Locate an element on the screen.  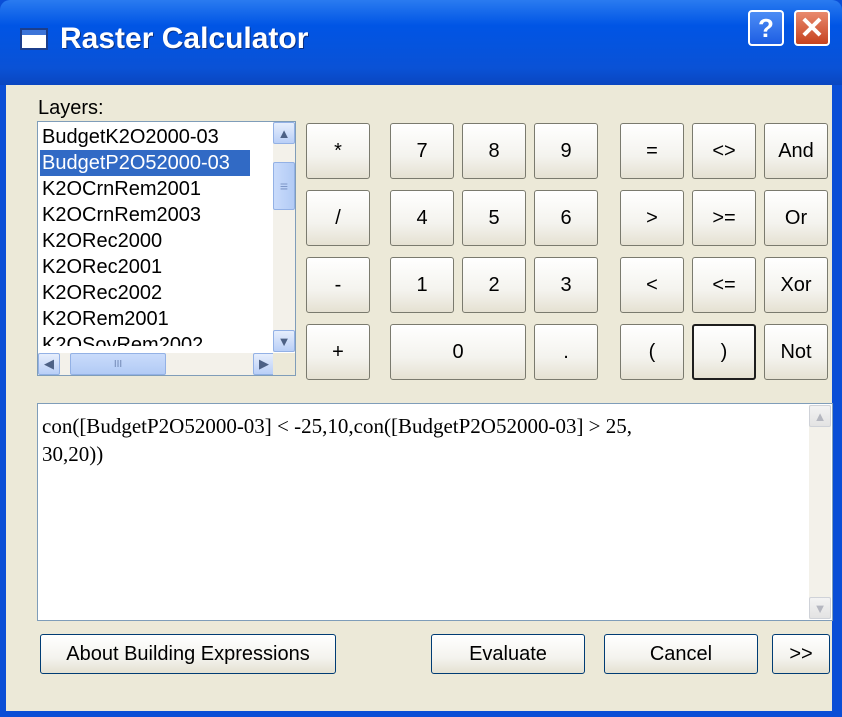
title-bar: Raster Calculator ? ✕ is located at coordinates (421, 42).